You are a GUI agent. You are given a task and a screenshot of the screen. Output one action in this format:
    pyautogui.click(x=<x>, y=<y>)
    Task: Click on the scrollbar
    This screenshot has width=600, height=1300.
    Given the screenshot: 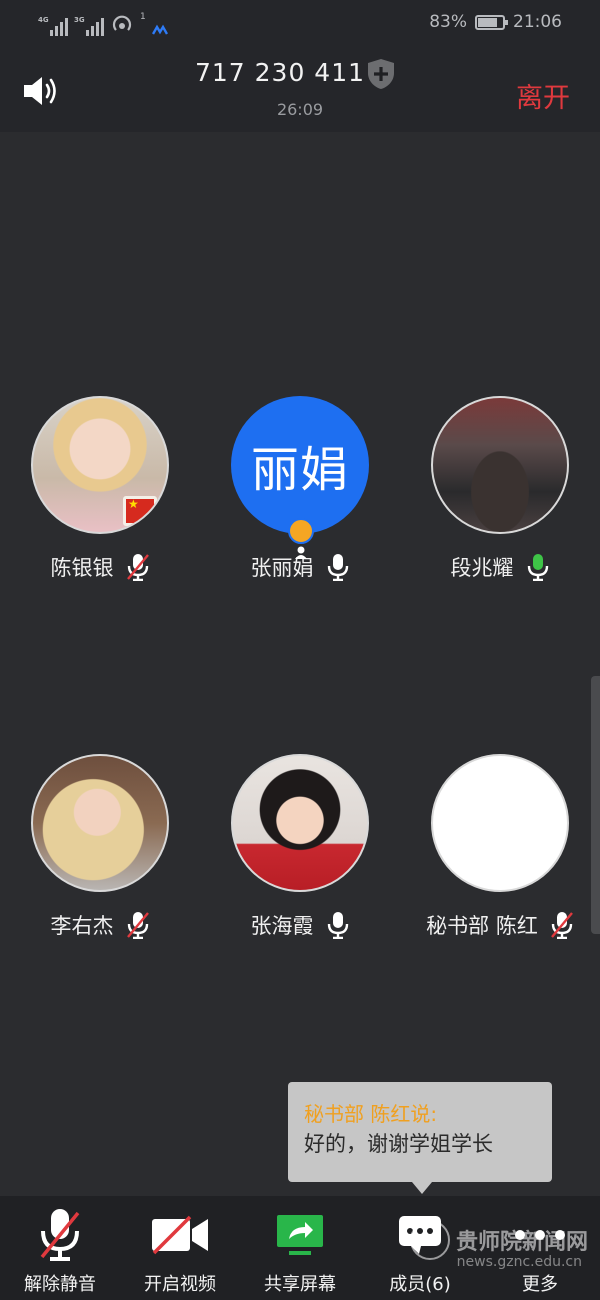 What is the action you would take?
    pyautogui.click(x=595, y=805)
    